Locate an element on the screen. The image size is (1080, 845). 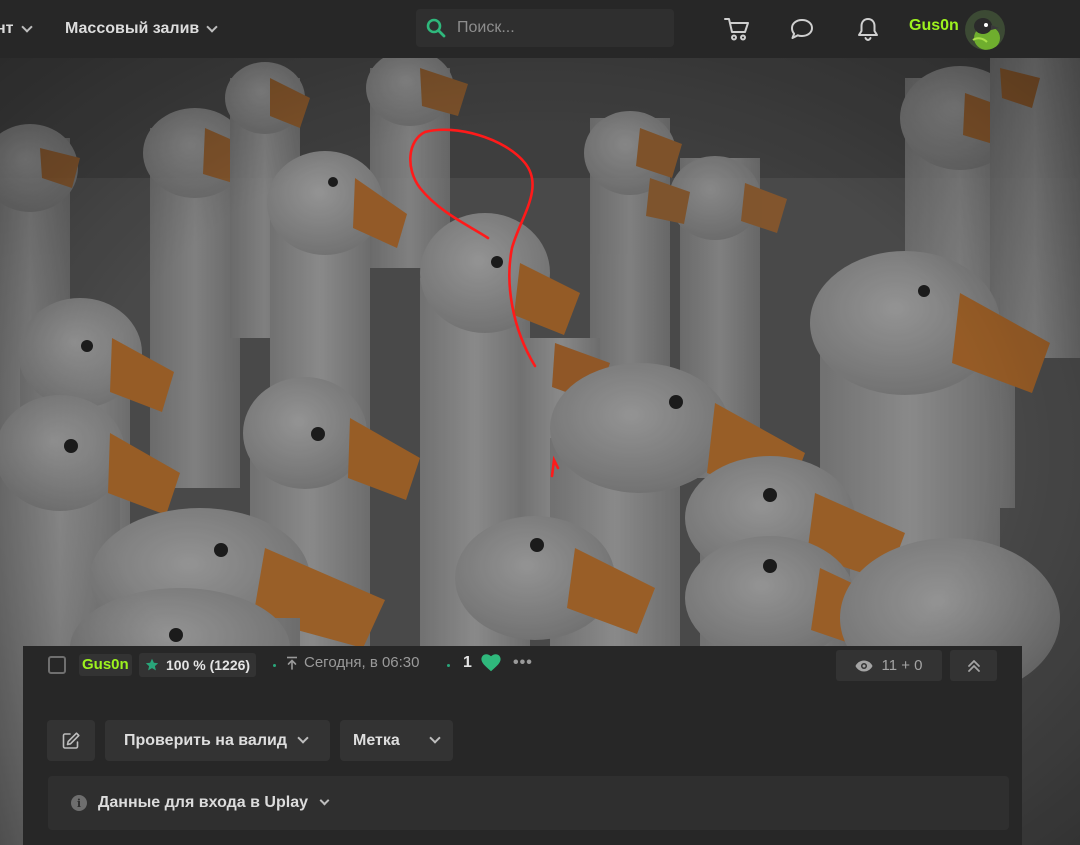
tag-dropdown-label: Метка is located at coordinates (376, 740).